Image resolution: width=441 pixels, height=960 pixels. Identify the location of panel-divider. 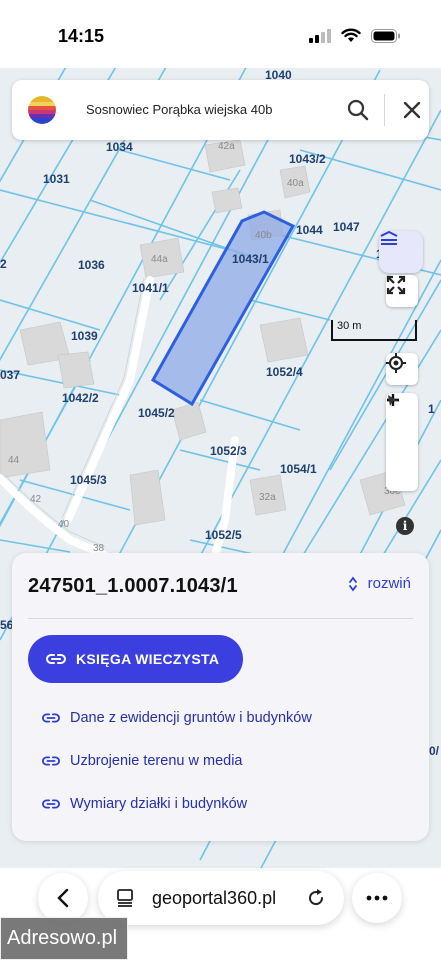
(220, 618).